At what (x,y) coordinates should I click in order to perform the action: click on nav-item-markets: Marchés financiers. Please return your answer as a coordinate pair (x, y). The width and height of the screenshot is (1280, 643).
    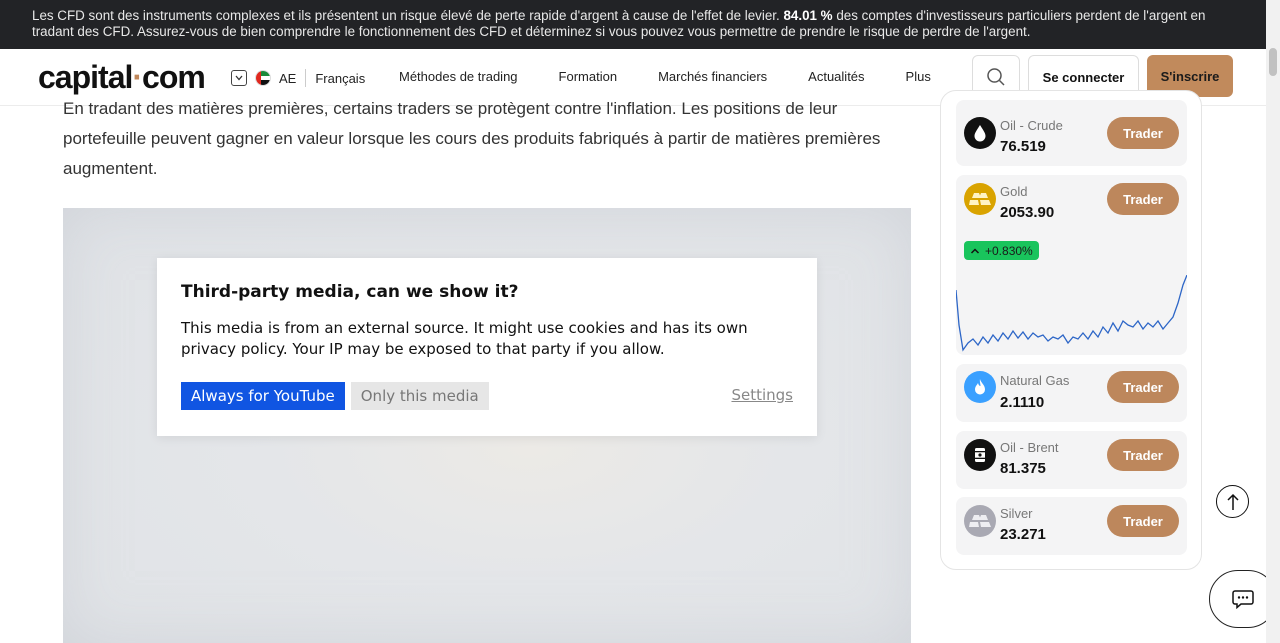
    Looking at the image, I should click on (712, 76).